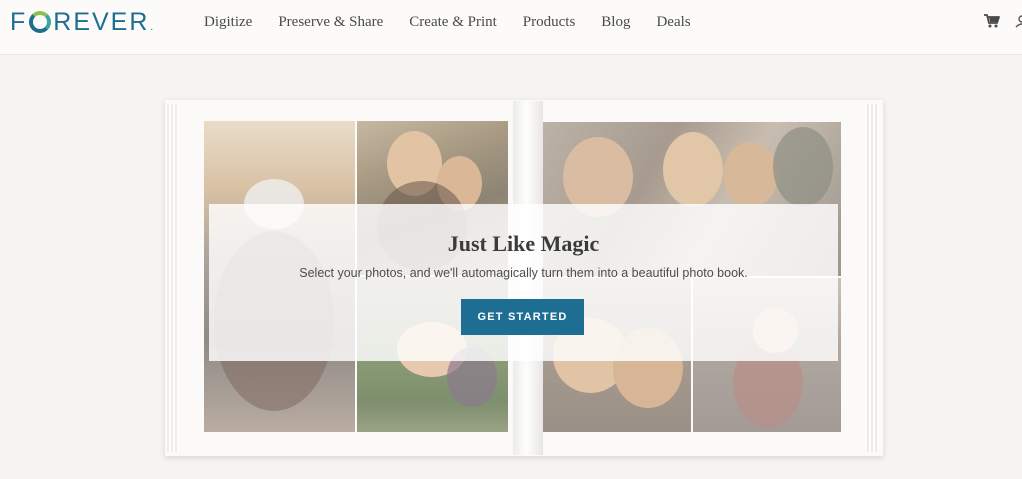 The height and width of the screenshot is (479, 1022). What do you see at coordinates (615, 22) in the screenshot?
I see `nav-blog: Blog` at bounding box center [615, 22].